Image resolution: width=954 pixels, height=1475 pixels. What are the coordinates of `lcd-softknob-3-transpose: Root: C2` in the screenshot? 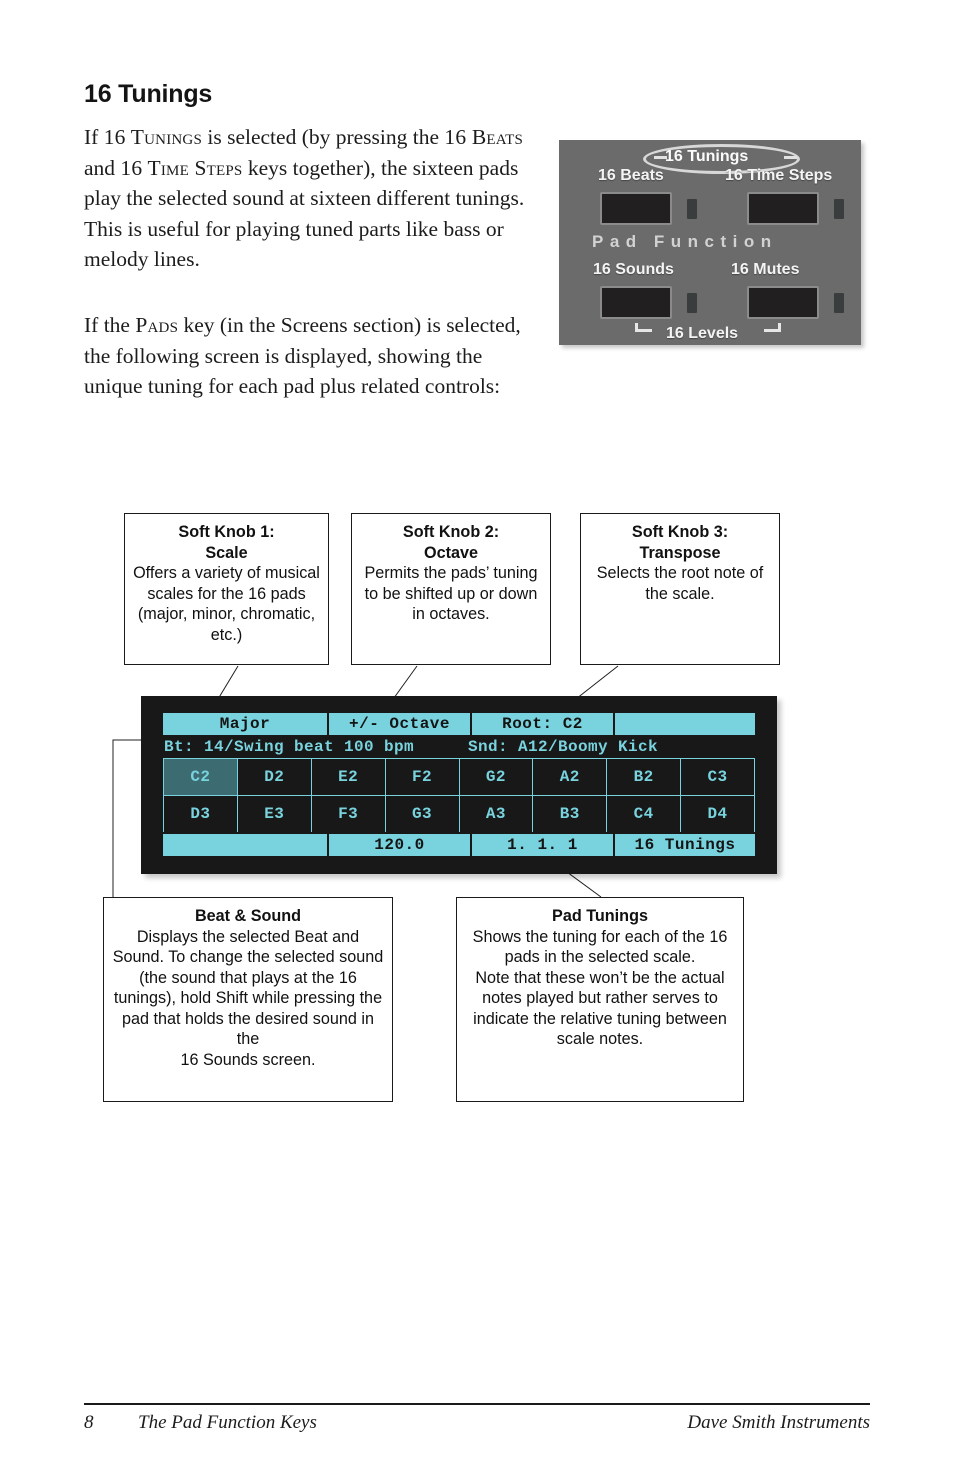 It's located at (543, 724).